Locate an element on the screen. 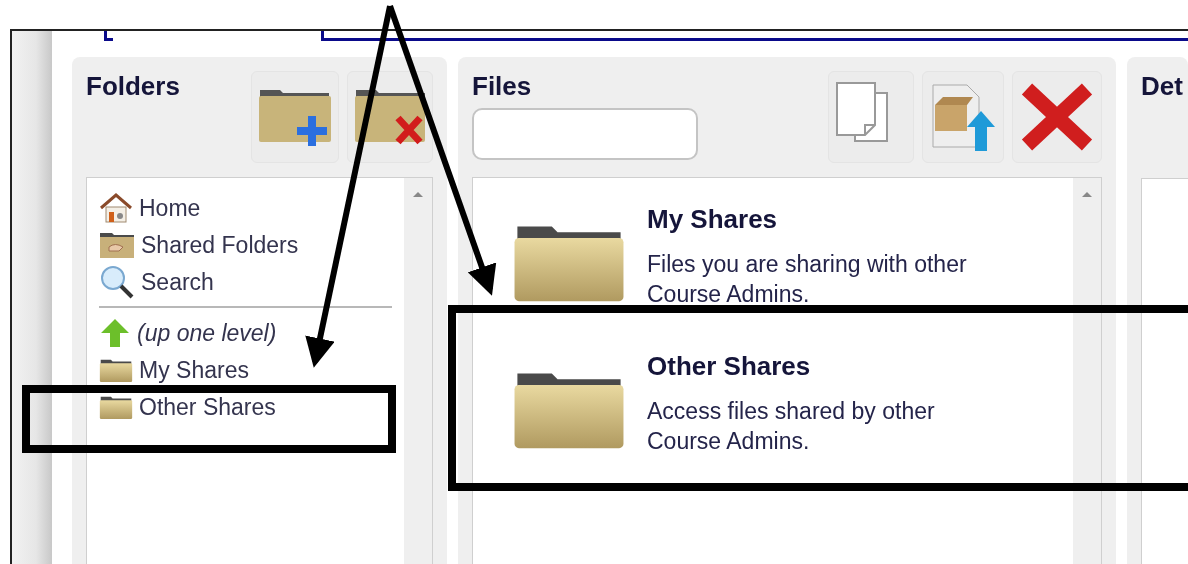 This screenshot has width=1188, height=564. shared-folder-entry: My Shares Files you are sharing with other Course Admins. is located at coordinates (792, 256).